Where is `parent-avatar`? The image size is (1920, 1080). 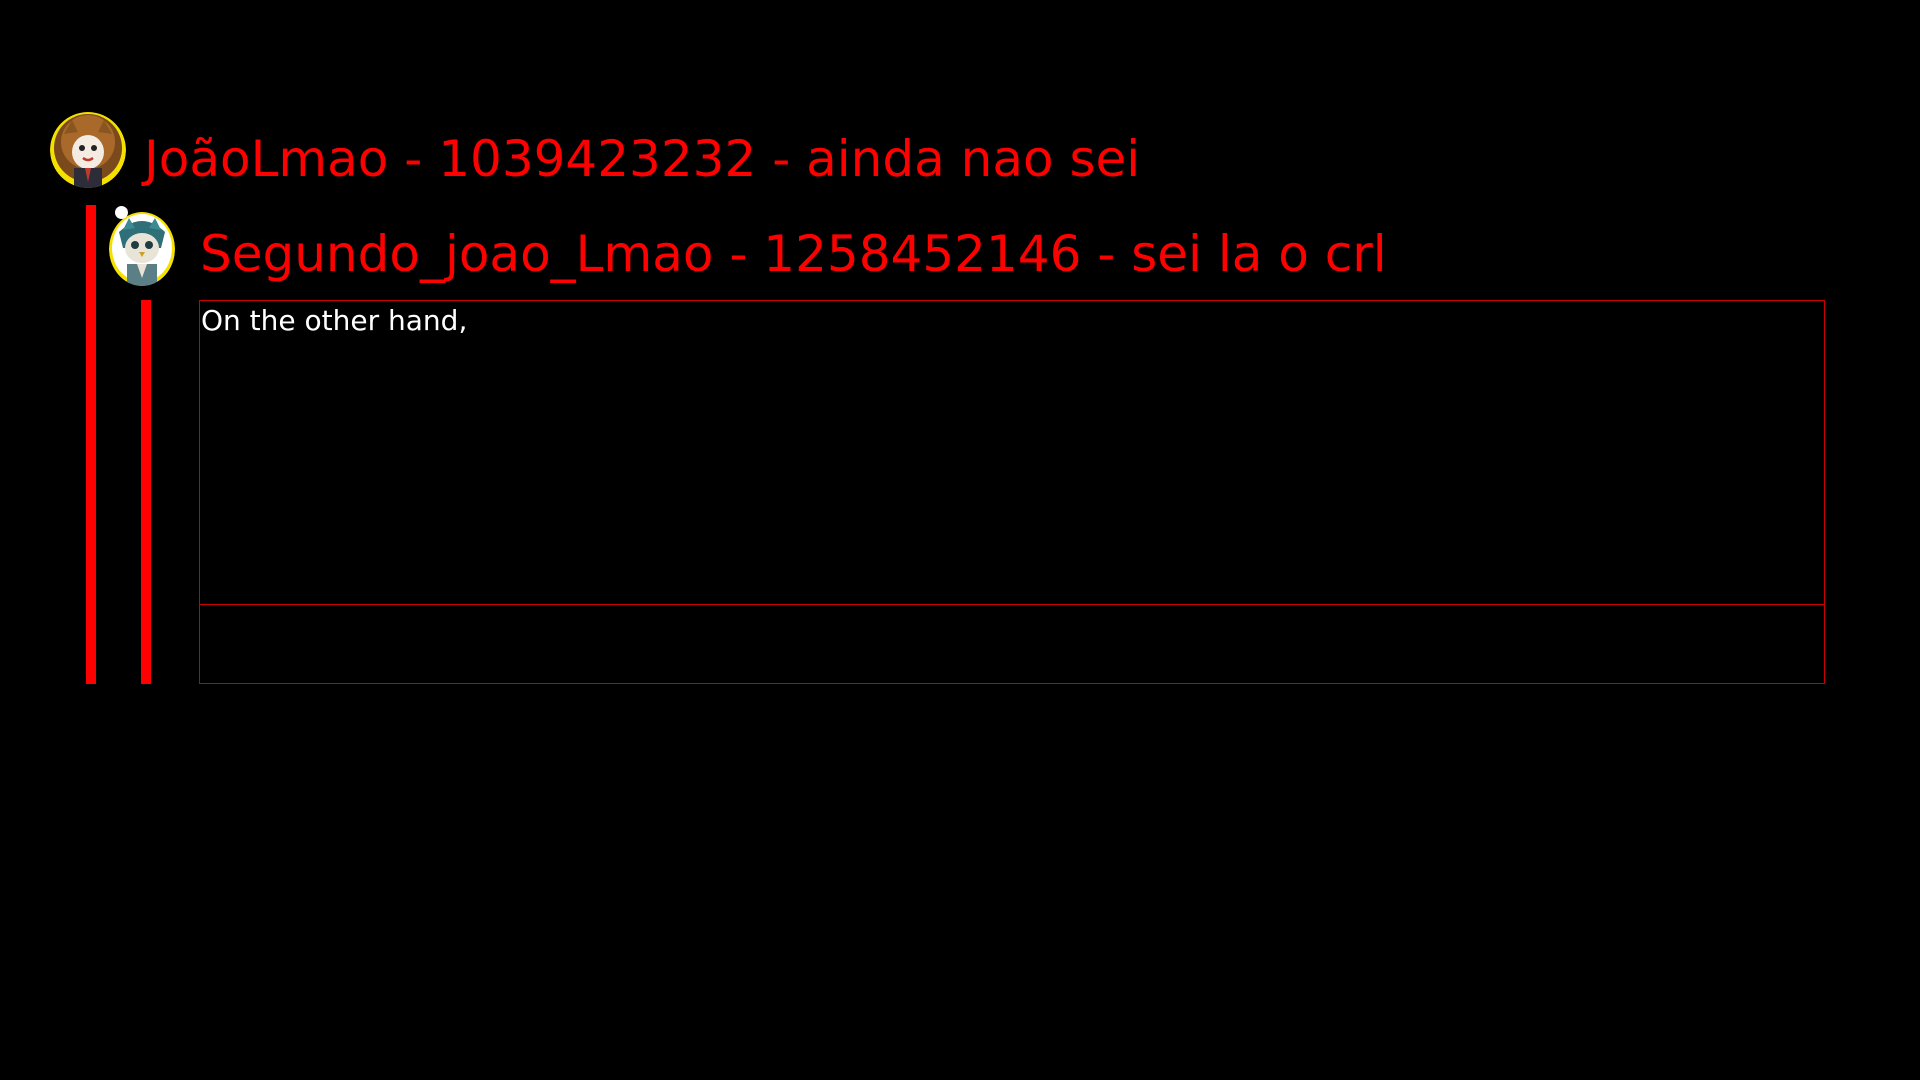
parent-avatar is located at coordinates (88, 150).